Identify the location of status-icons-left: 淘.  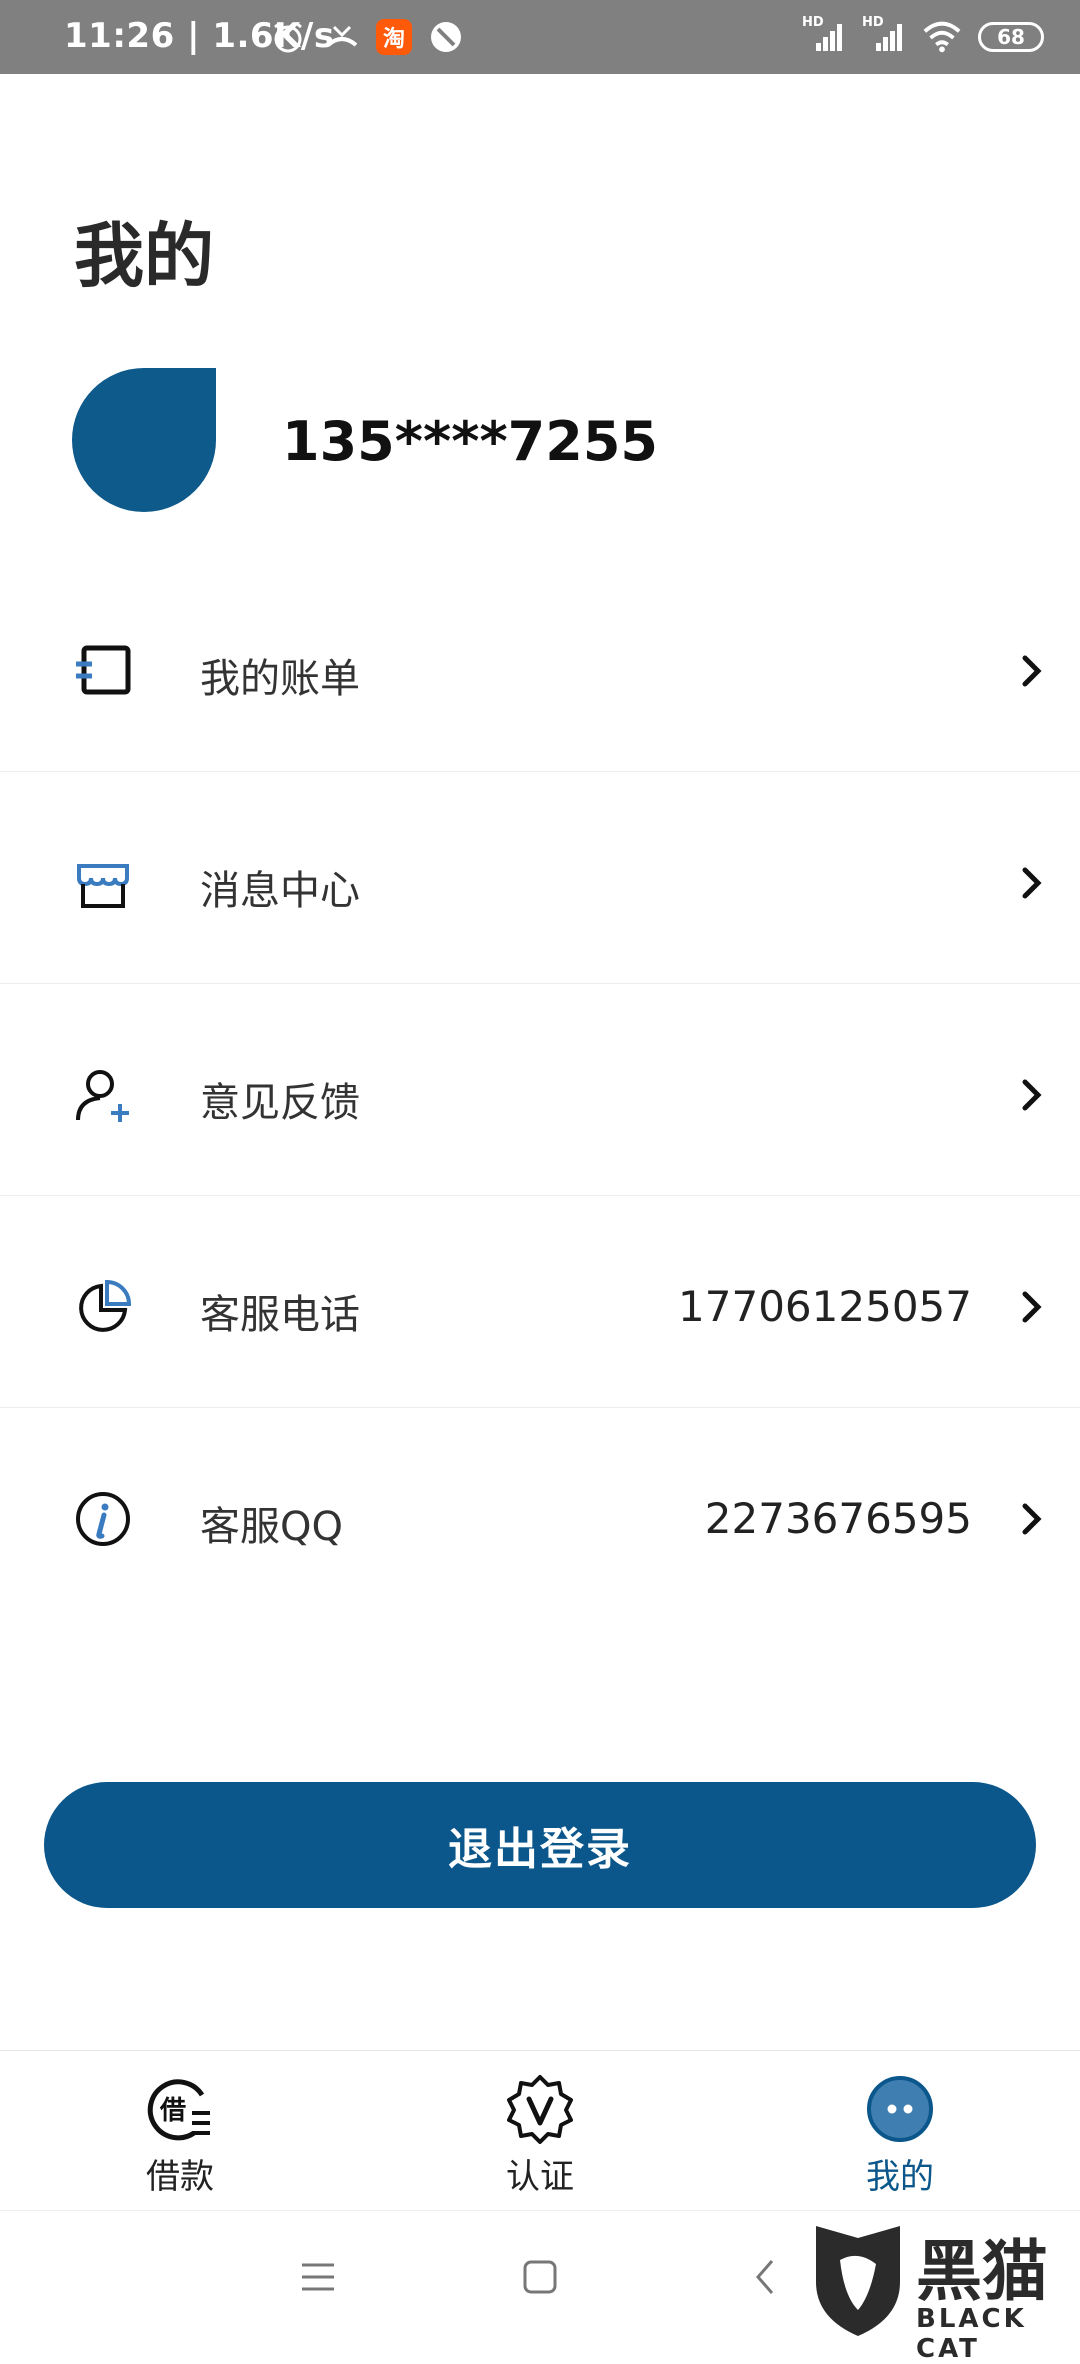
(367, 37).